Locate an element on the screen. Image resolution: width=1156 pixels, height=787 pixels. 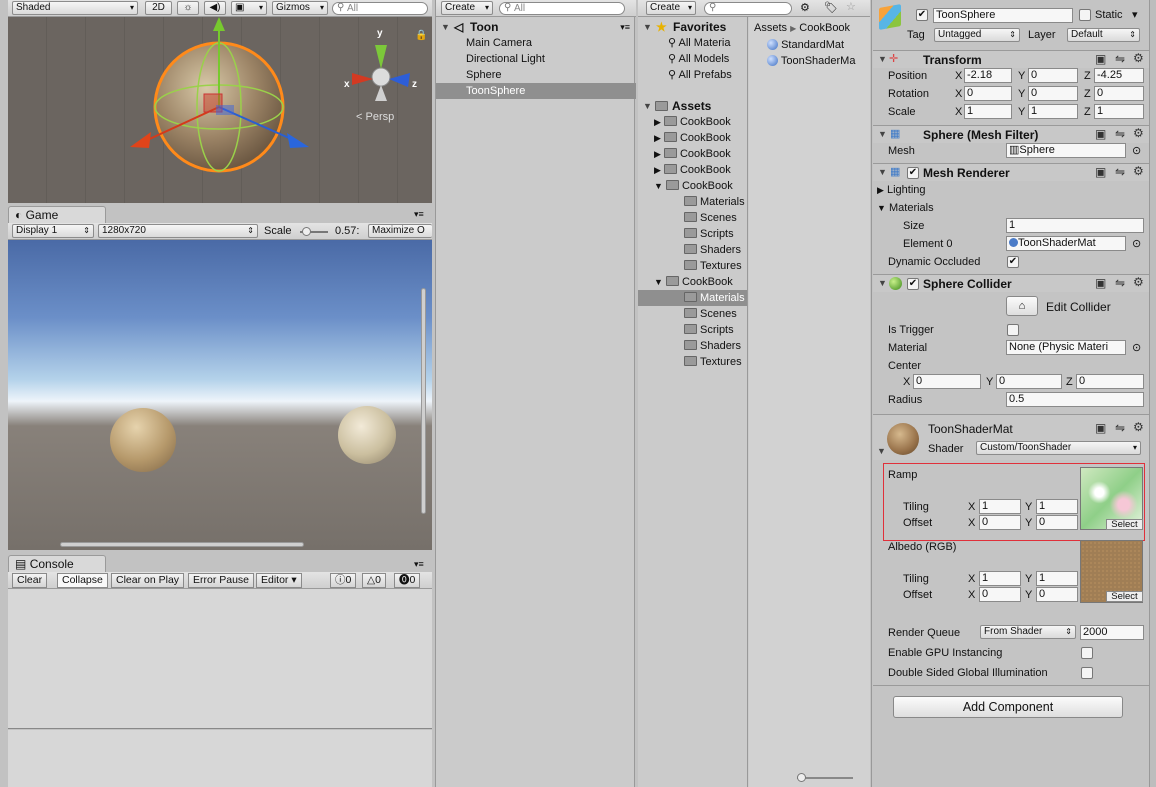
asset-file-item: StandardMat is located at coordinates (818, 45).